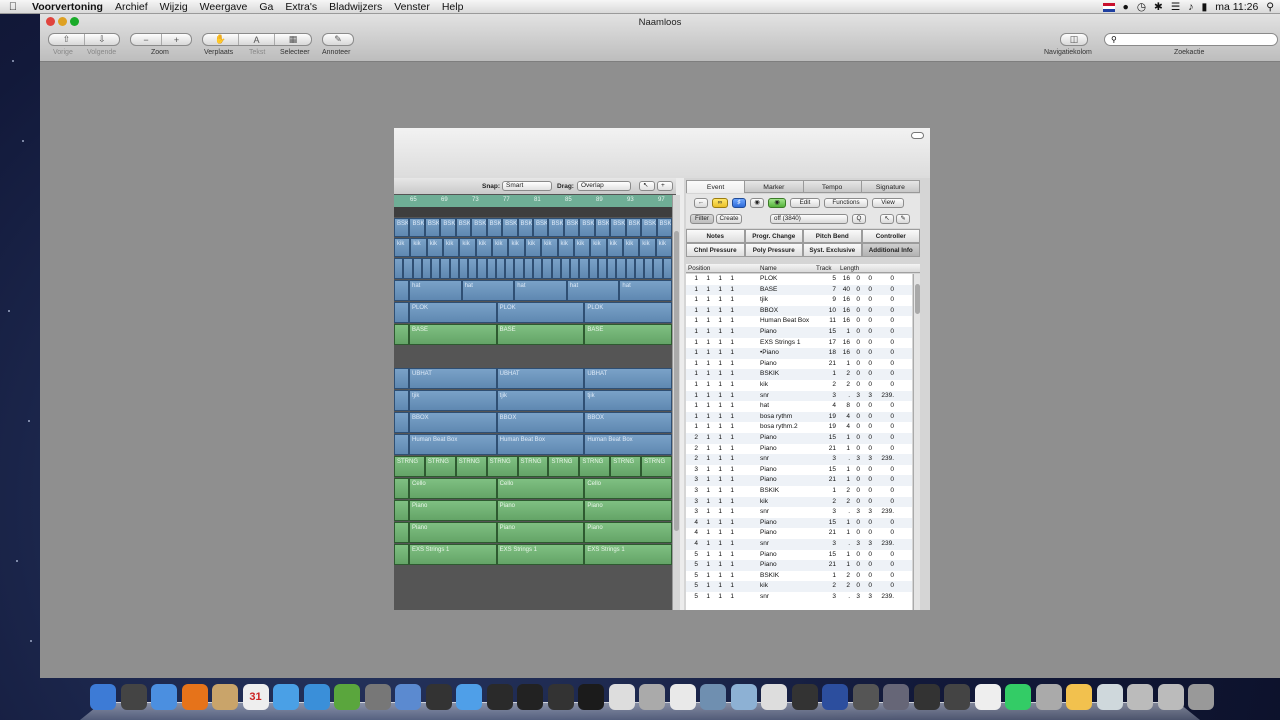 This screenshot has width=1280, height=720. What do you see at coordinates (720, 203) in the screenshot?
I see `link-icon: ∞` at bounding box center [720, 203].